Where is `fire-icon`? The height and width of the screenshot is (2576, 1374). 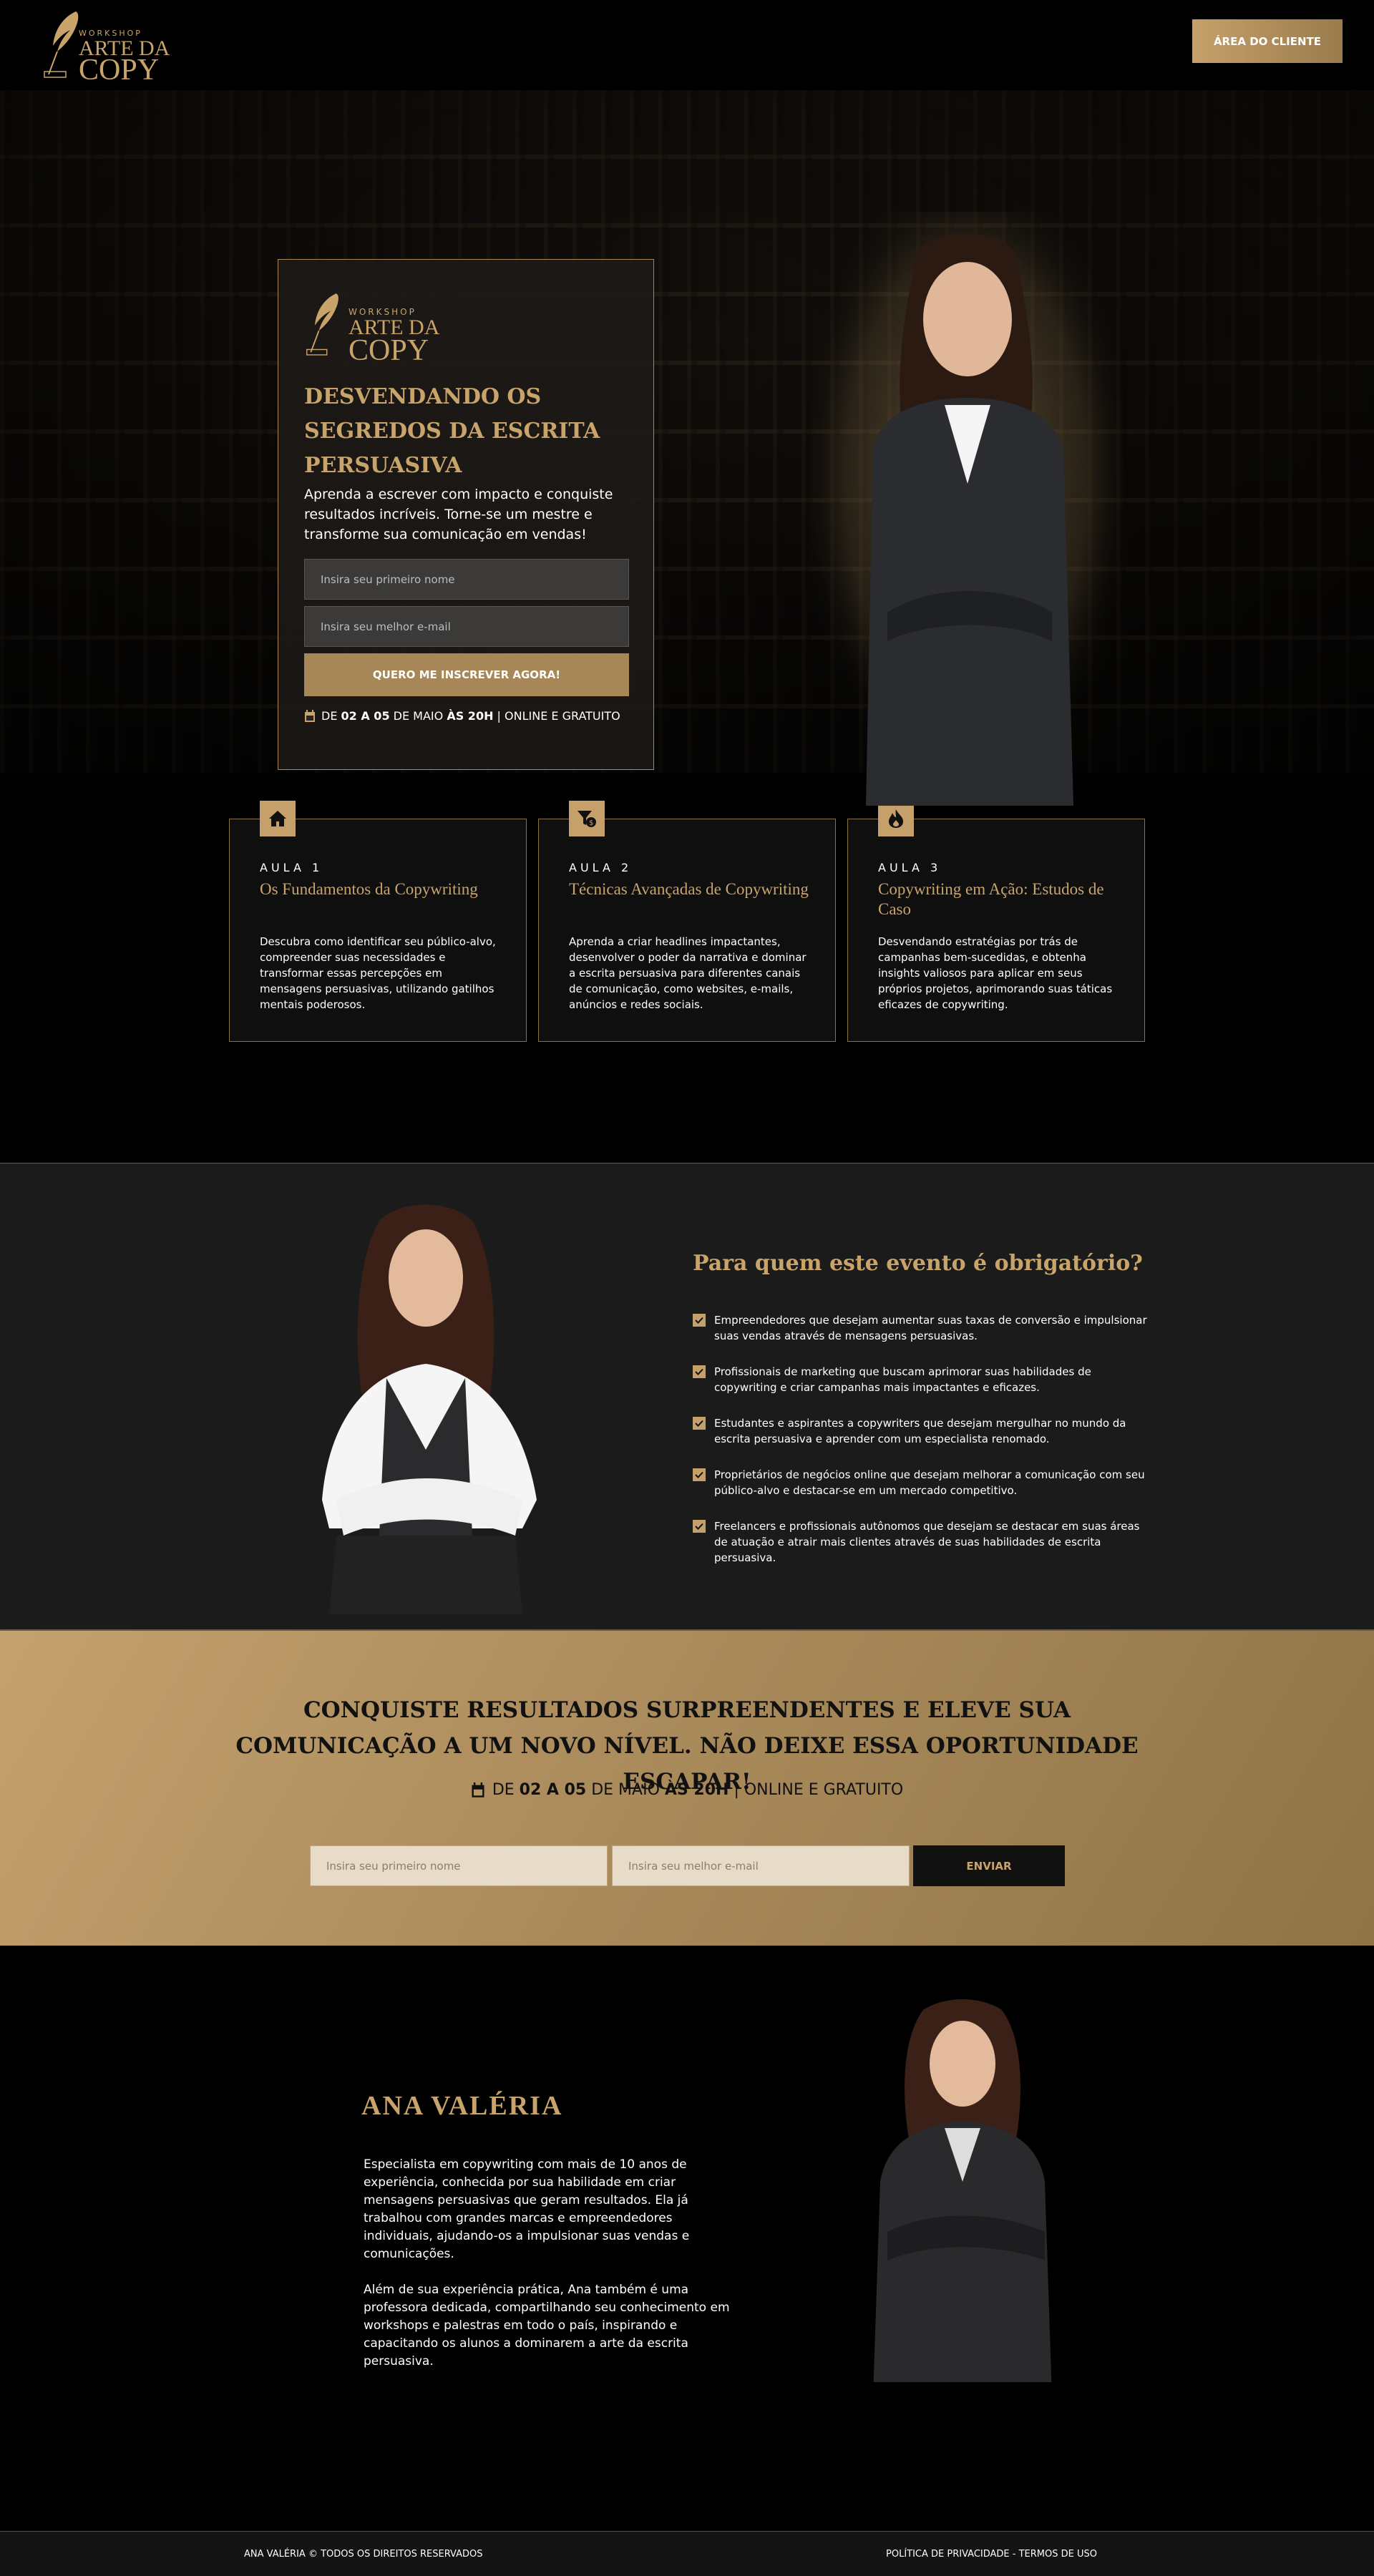
fire-icon is located at coordinates (896, 818).